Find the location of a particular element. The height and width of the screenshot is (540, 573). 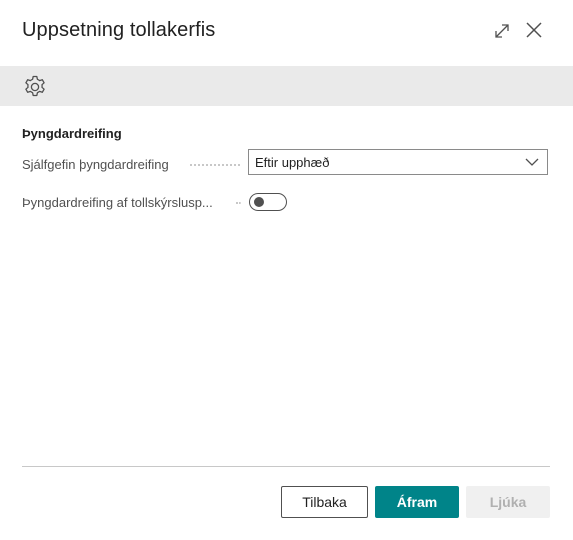

next-button: Áfram is located at coordinates (417, 502).